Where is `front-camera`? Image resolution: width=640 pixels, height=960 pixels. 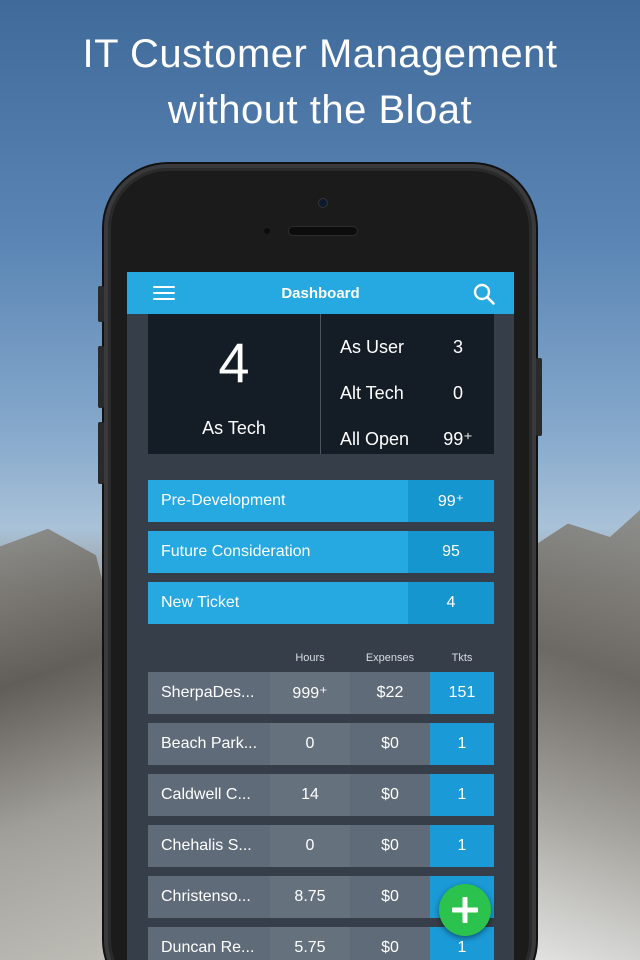
front-camera is located at coordinates (323, 203).